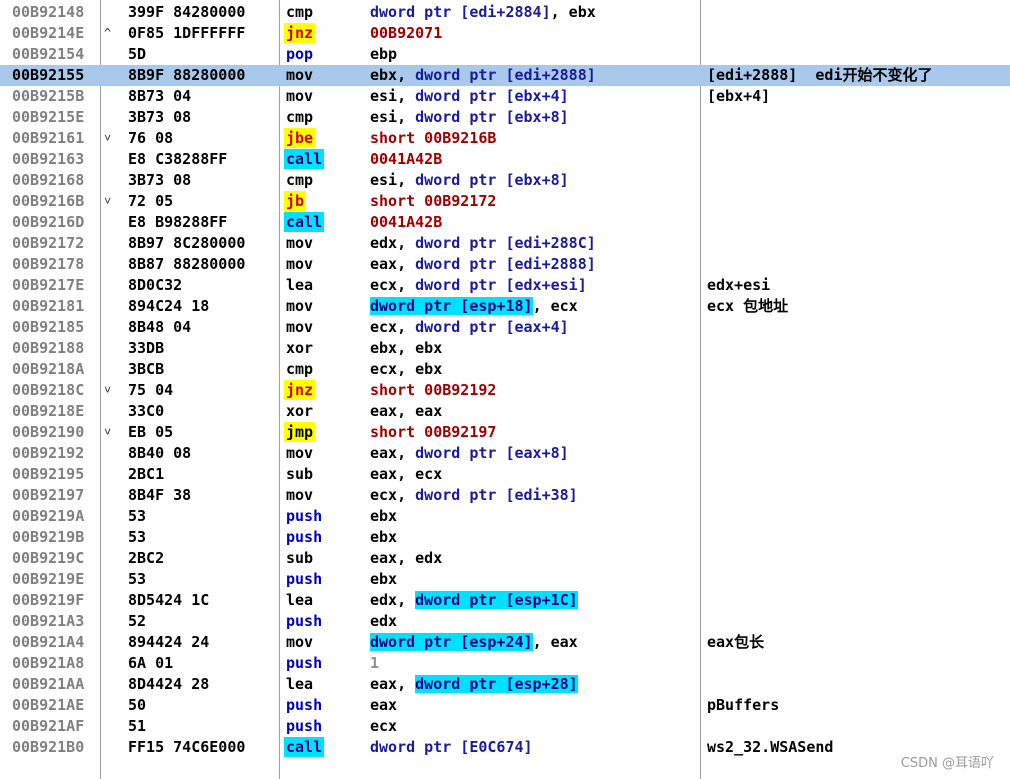  I want to click on operands-cell: ecx, dword ptr [edi+38], so click(474, 495).